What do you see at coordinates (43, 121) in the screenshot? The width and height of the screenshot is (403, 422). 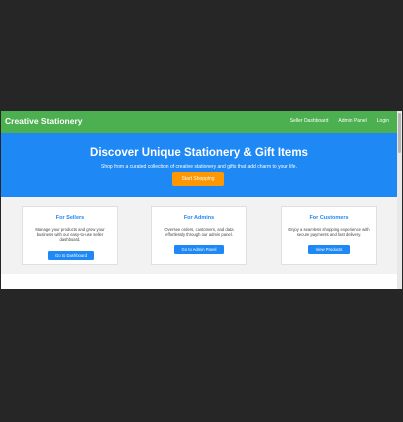 I see `brand-logo: Creative Stationery` at bounding box center [43, 121].